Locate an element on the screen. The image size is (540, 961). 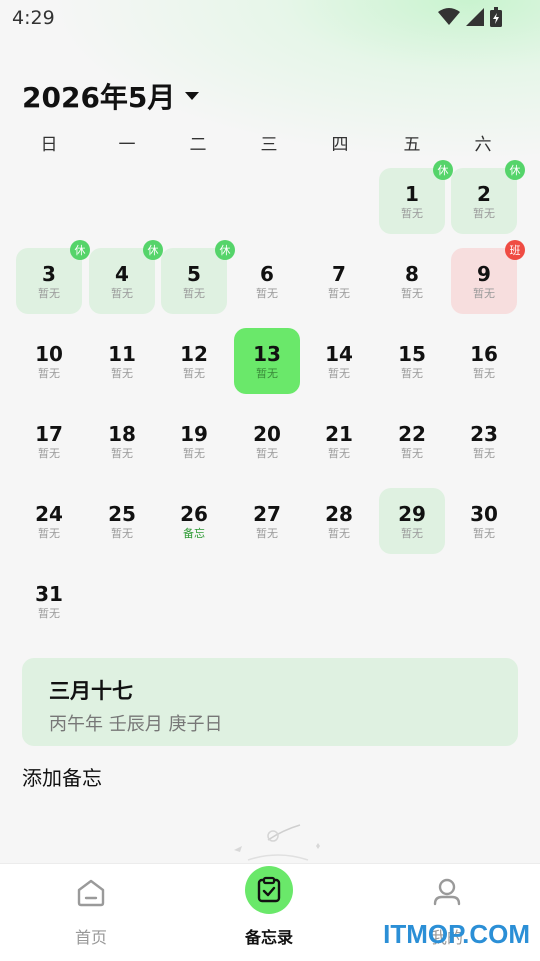
clipboard-check-icon is located at coordinates (269, 889).